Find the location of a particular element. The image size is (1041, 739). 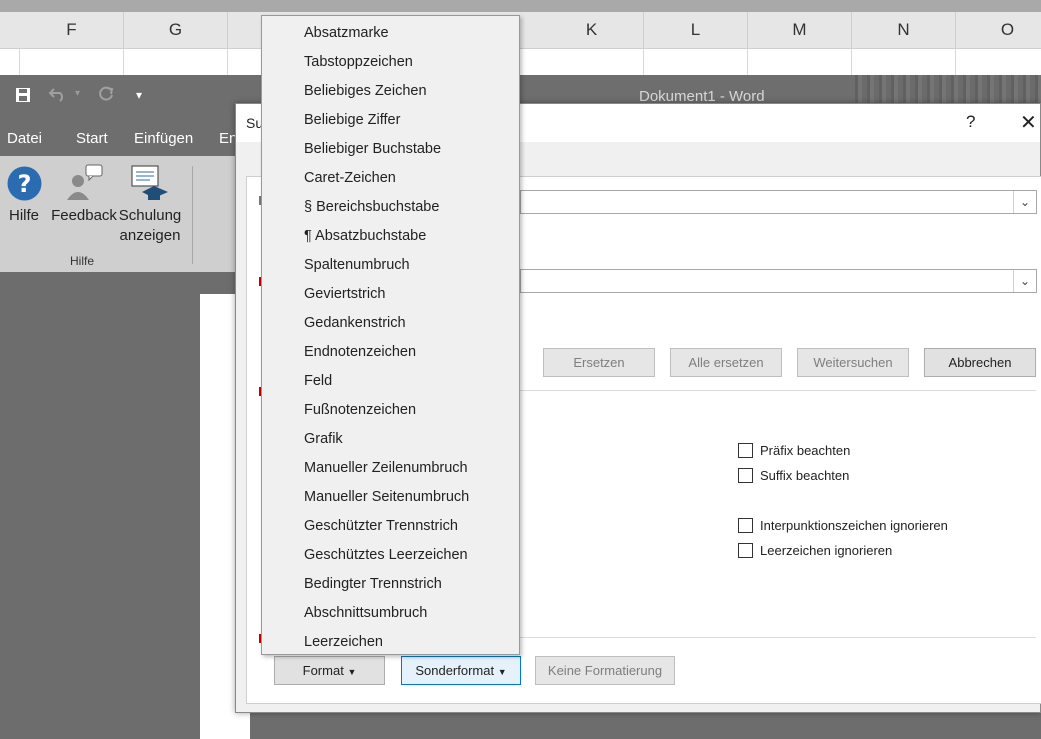

format-button-label: Format is located at coordinates (323, 670).